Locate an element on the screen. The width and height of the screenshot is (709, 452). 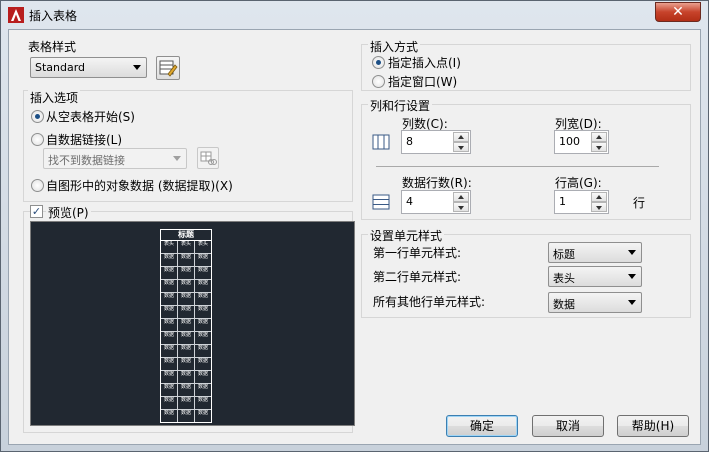
data-link-select: 找不到数据链接 is located at coordinates (115, 158).